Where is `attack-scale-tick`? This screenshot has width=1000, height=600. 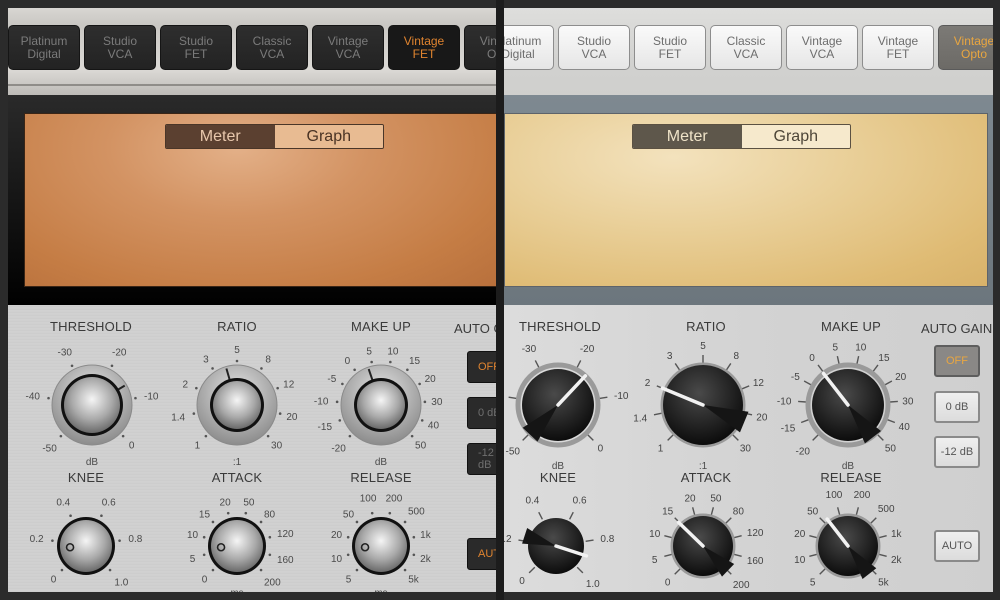
attack-scale-tick is located at coordinates (677, 571).